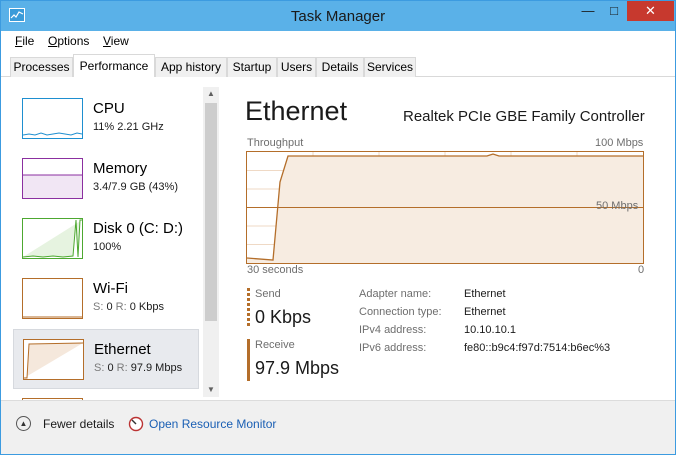  What do you see at coordinates (650, 11) in the screenshot?
I see `close-button: ✕` at bounding box center [650, 11].